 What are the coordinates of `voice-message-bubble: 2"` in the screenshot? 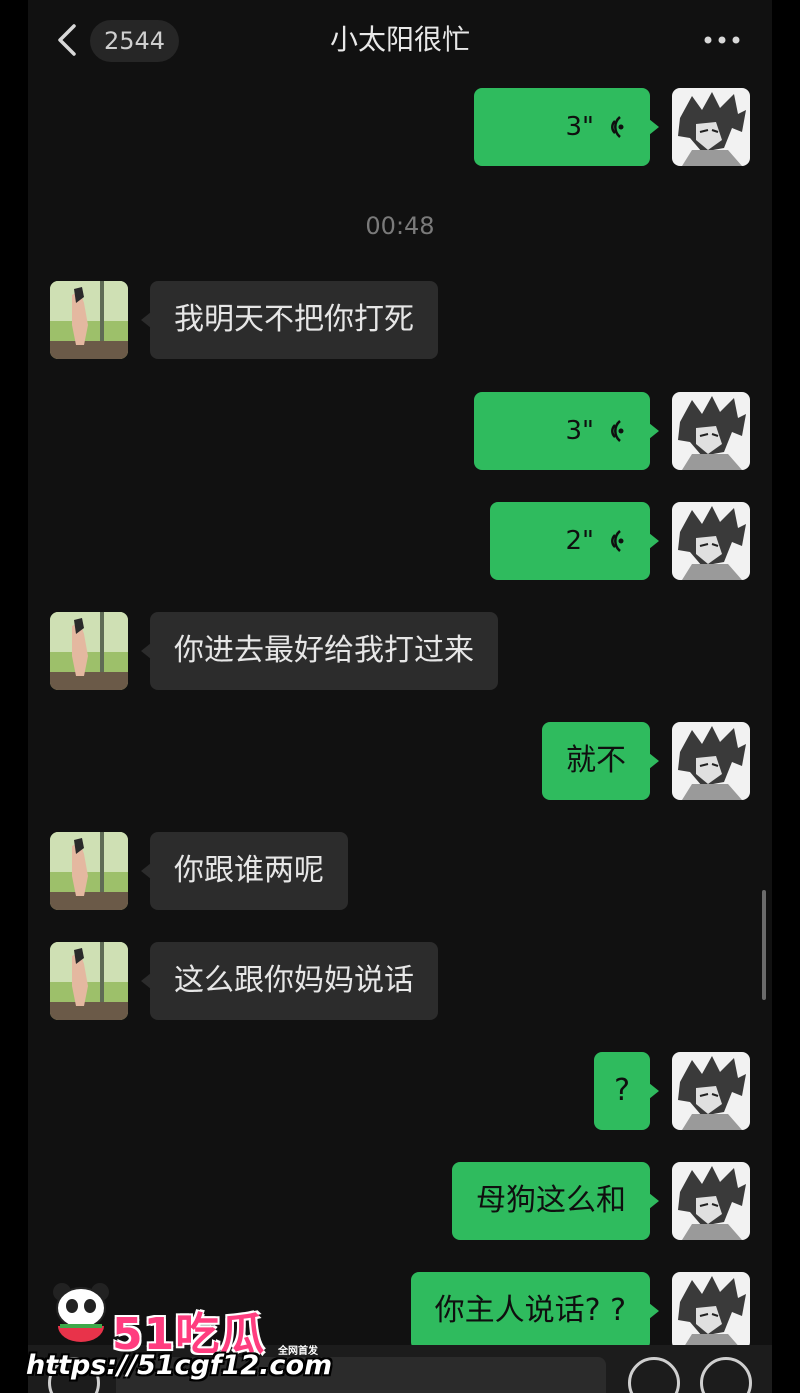 It's located at (574, 541).